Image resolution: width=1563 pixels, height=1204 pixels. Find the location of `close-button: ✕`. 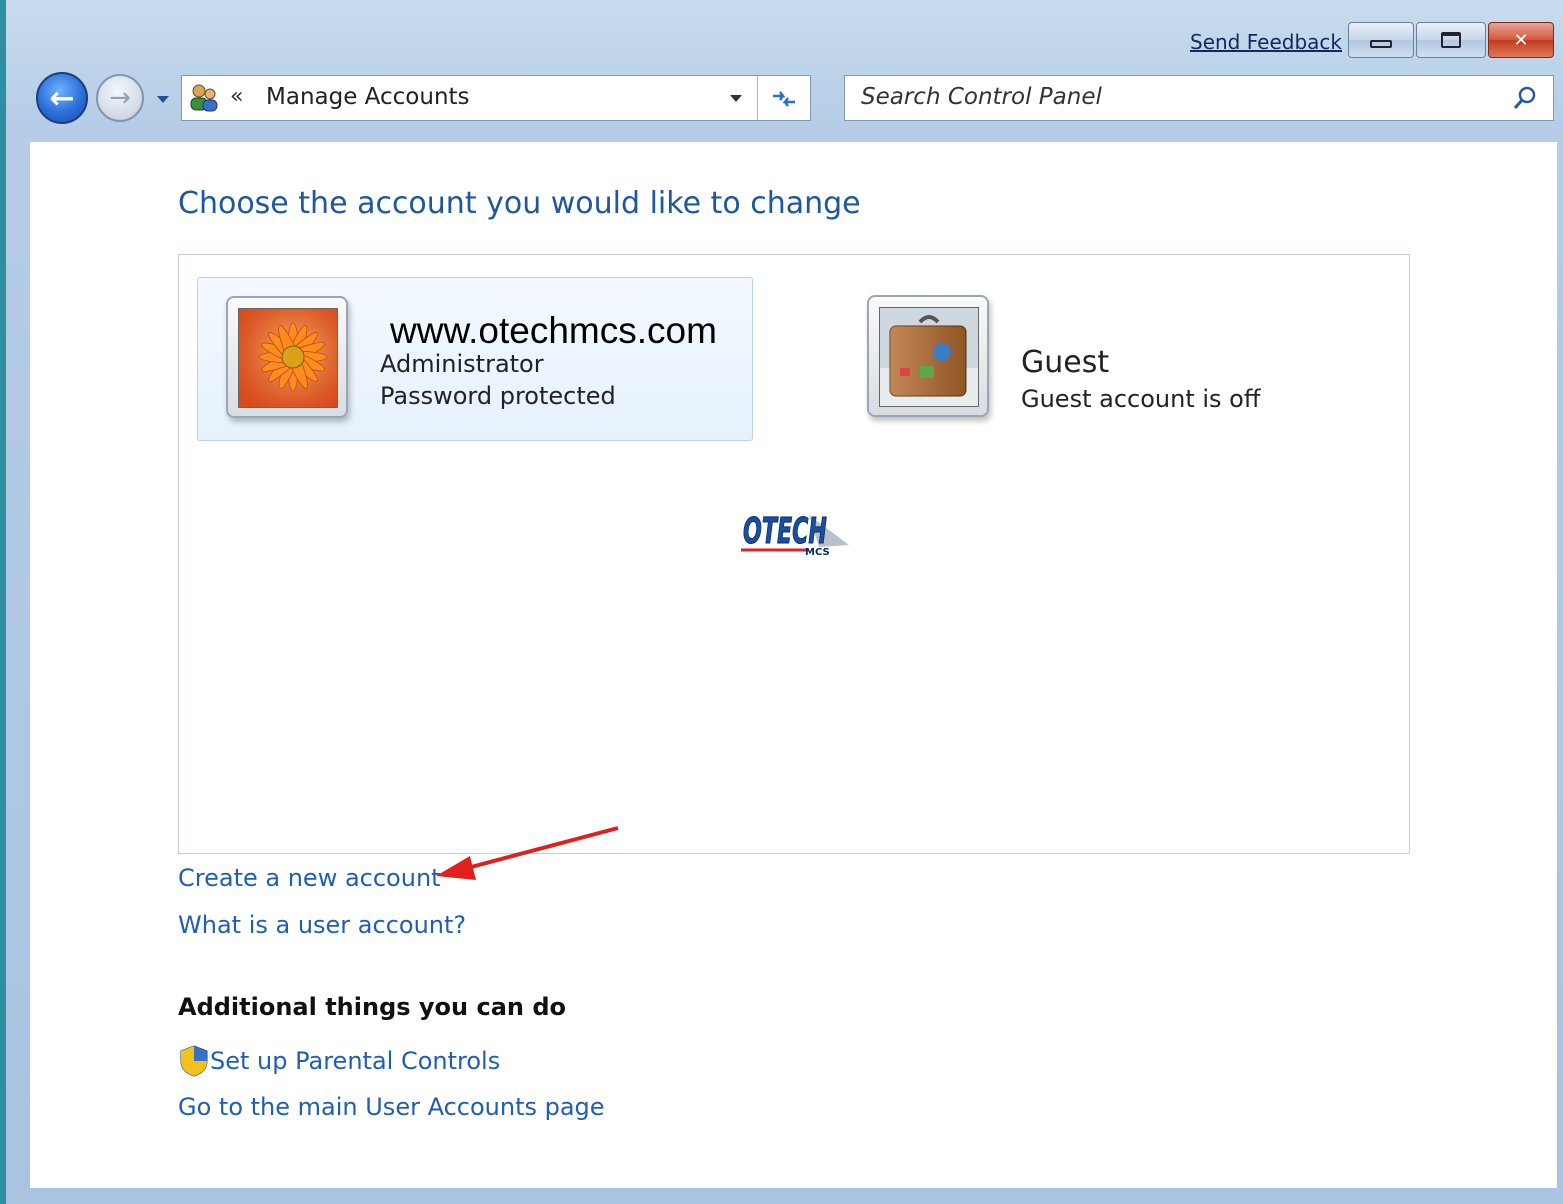

close-button: ✕ is located at coordinates (1521, 40).